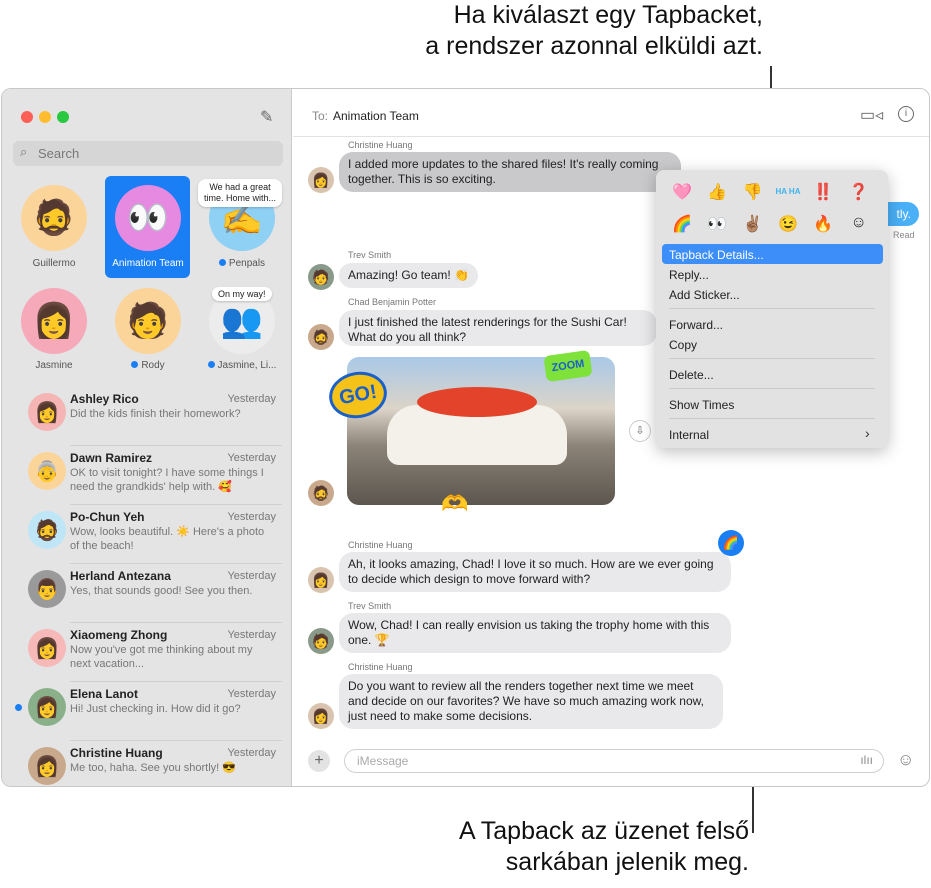 This screenshot has width=931, height=888. I want to click on pinned-rody: 🧑, so click(148, 321).